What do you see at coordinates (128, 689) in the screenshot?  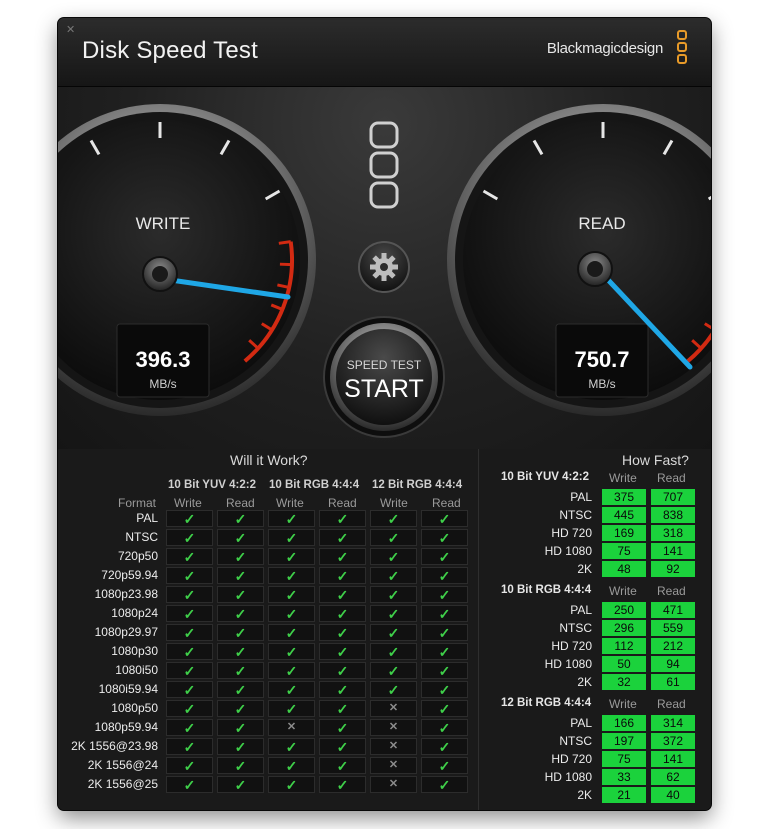 I see `format-row-label: 1080i59.94` at bounding box center [128, 689].